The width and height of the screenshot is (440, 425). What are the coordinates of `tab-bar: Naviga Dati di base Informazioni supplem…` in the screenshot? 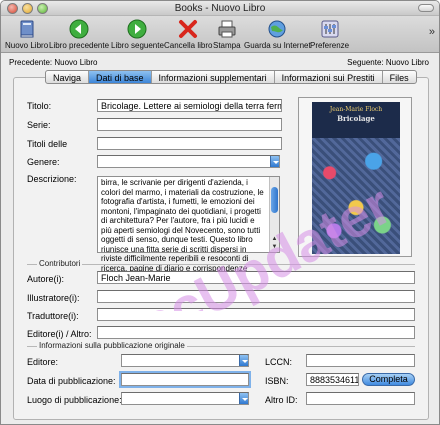 It's located at (231, 77).